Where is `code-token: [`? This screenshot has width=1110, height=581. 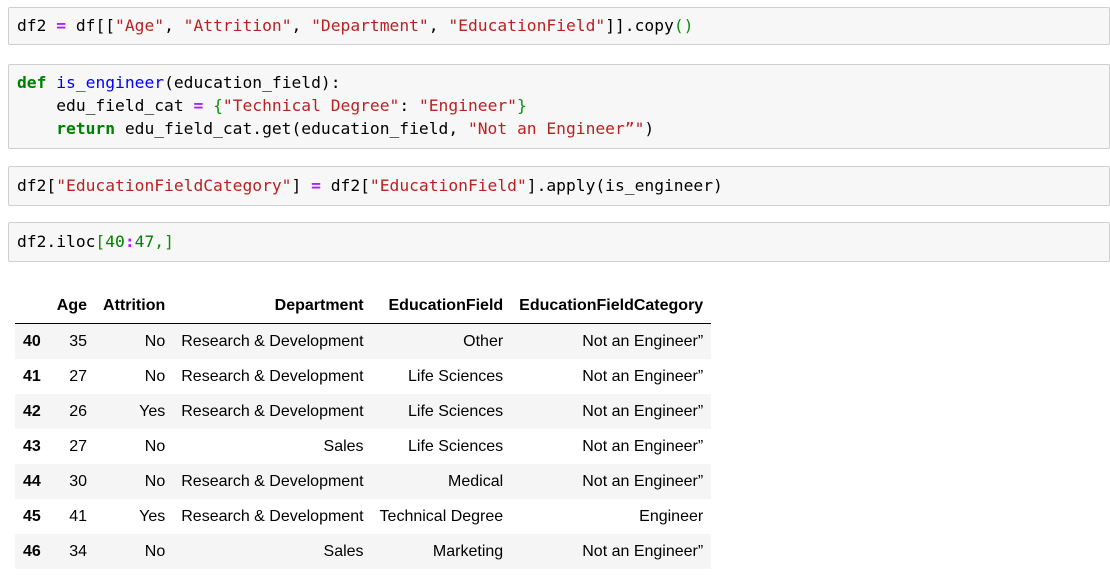
code-token: [ is located at coordinates (100, 241).